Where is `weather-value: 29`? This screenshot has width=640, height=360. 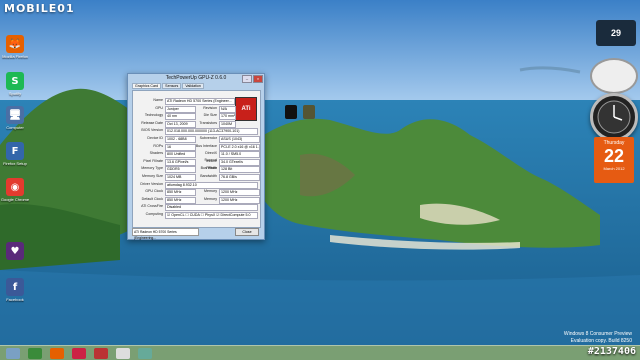
weather-value: 29 is located at coordinates (615, 33).